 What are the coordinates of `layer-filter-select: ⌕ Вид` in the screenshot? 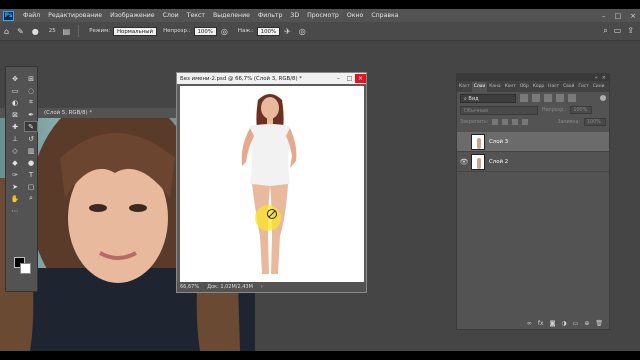 It's located at (488, 98).